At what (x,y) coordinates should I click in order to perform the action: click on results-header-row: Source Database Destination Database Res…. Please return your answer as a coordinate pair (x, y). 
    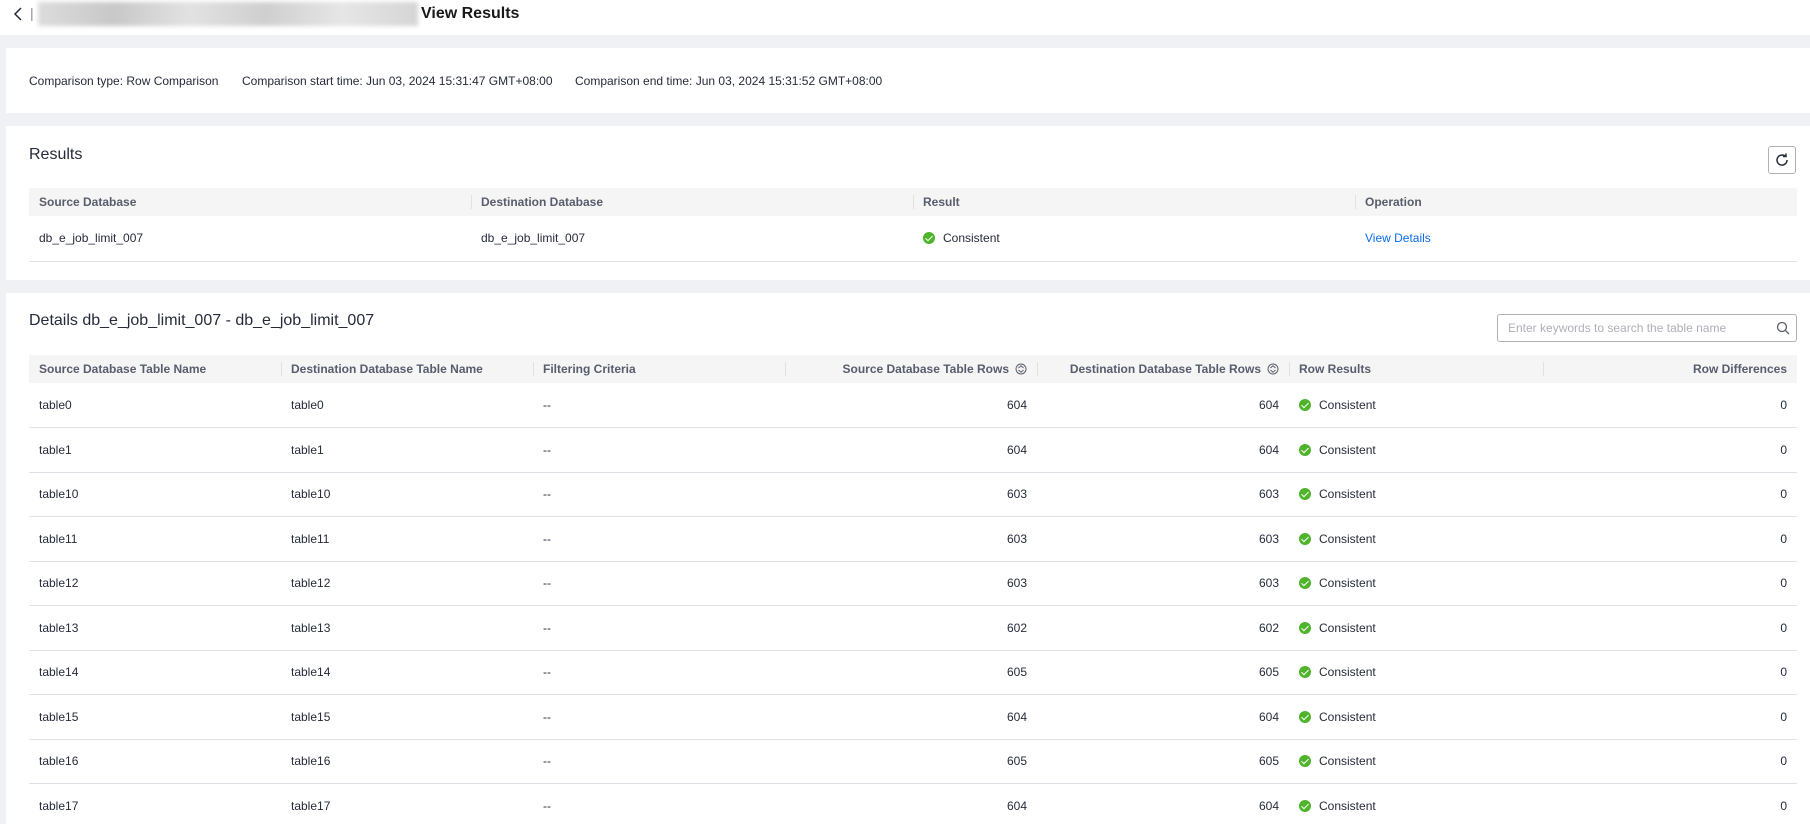
    Looking at the image, I should click on (913, 202).